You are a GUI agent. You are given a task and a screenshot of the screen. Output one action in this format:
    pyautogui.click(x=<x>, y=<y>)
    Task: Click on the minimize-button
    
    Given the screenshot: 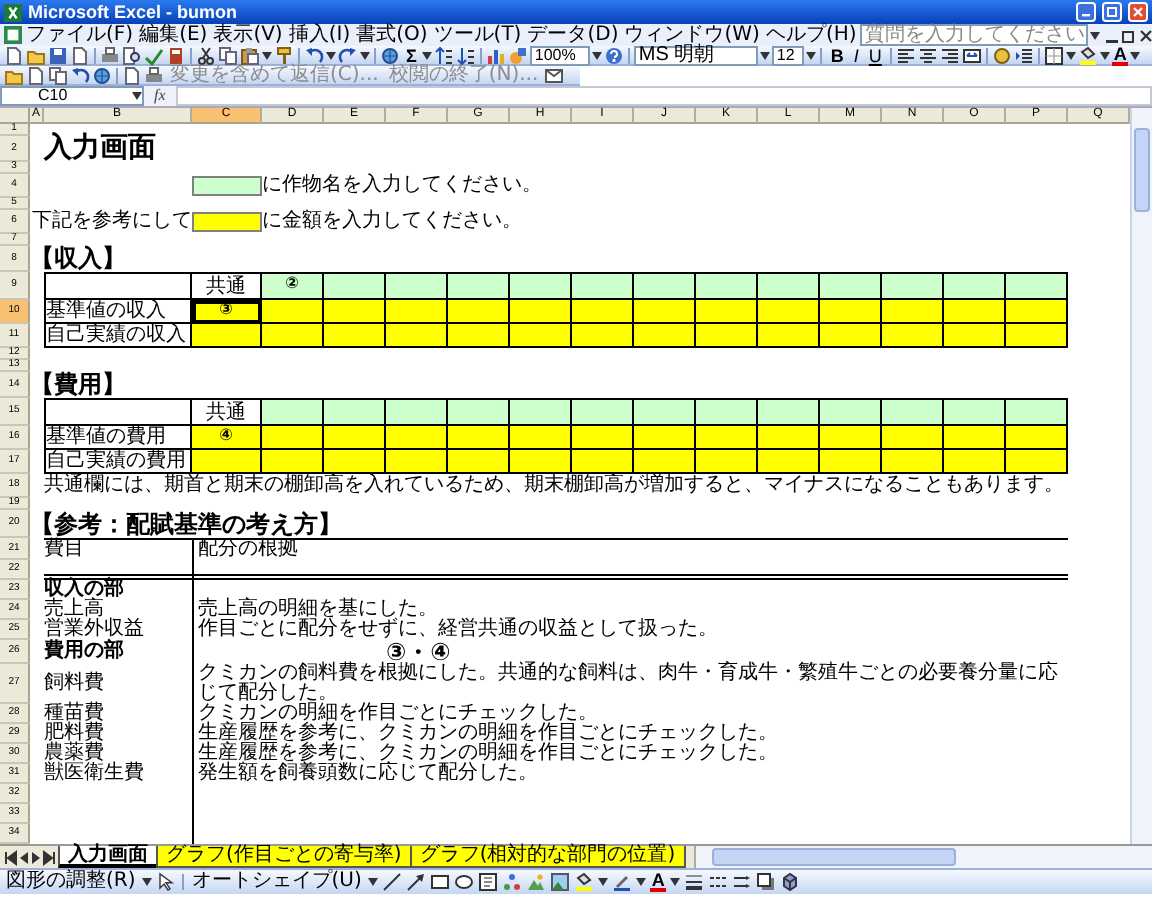 What is the action you would take?
    pyautogui.click(x=1086, y=12)
    